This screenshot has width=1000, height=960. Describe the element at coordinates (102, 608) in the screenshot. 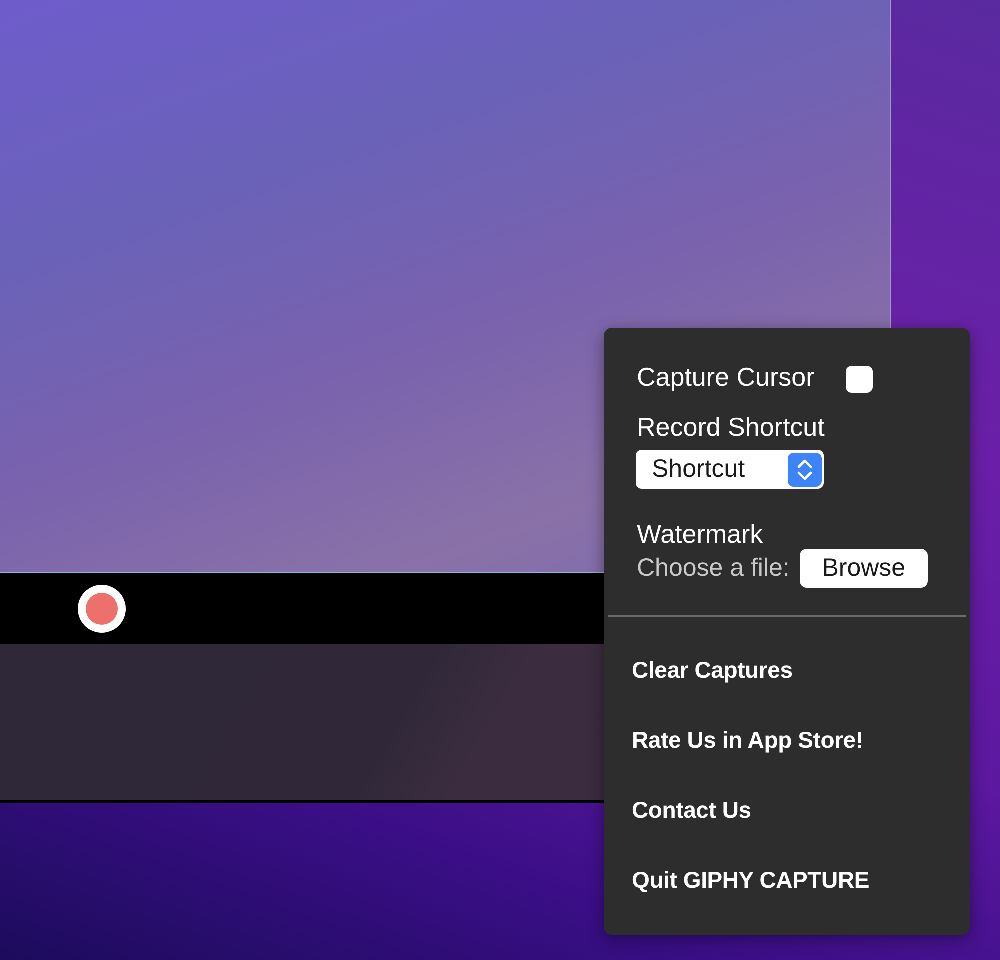

I see `record-button` at that location.